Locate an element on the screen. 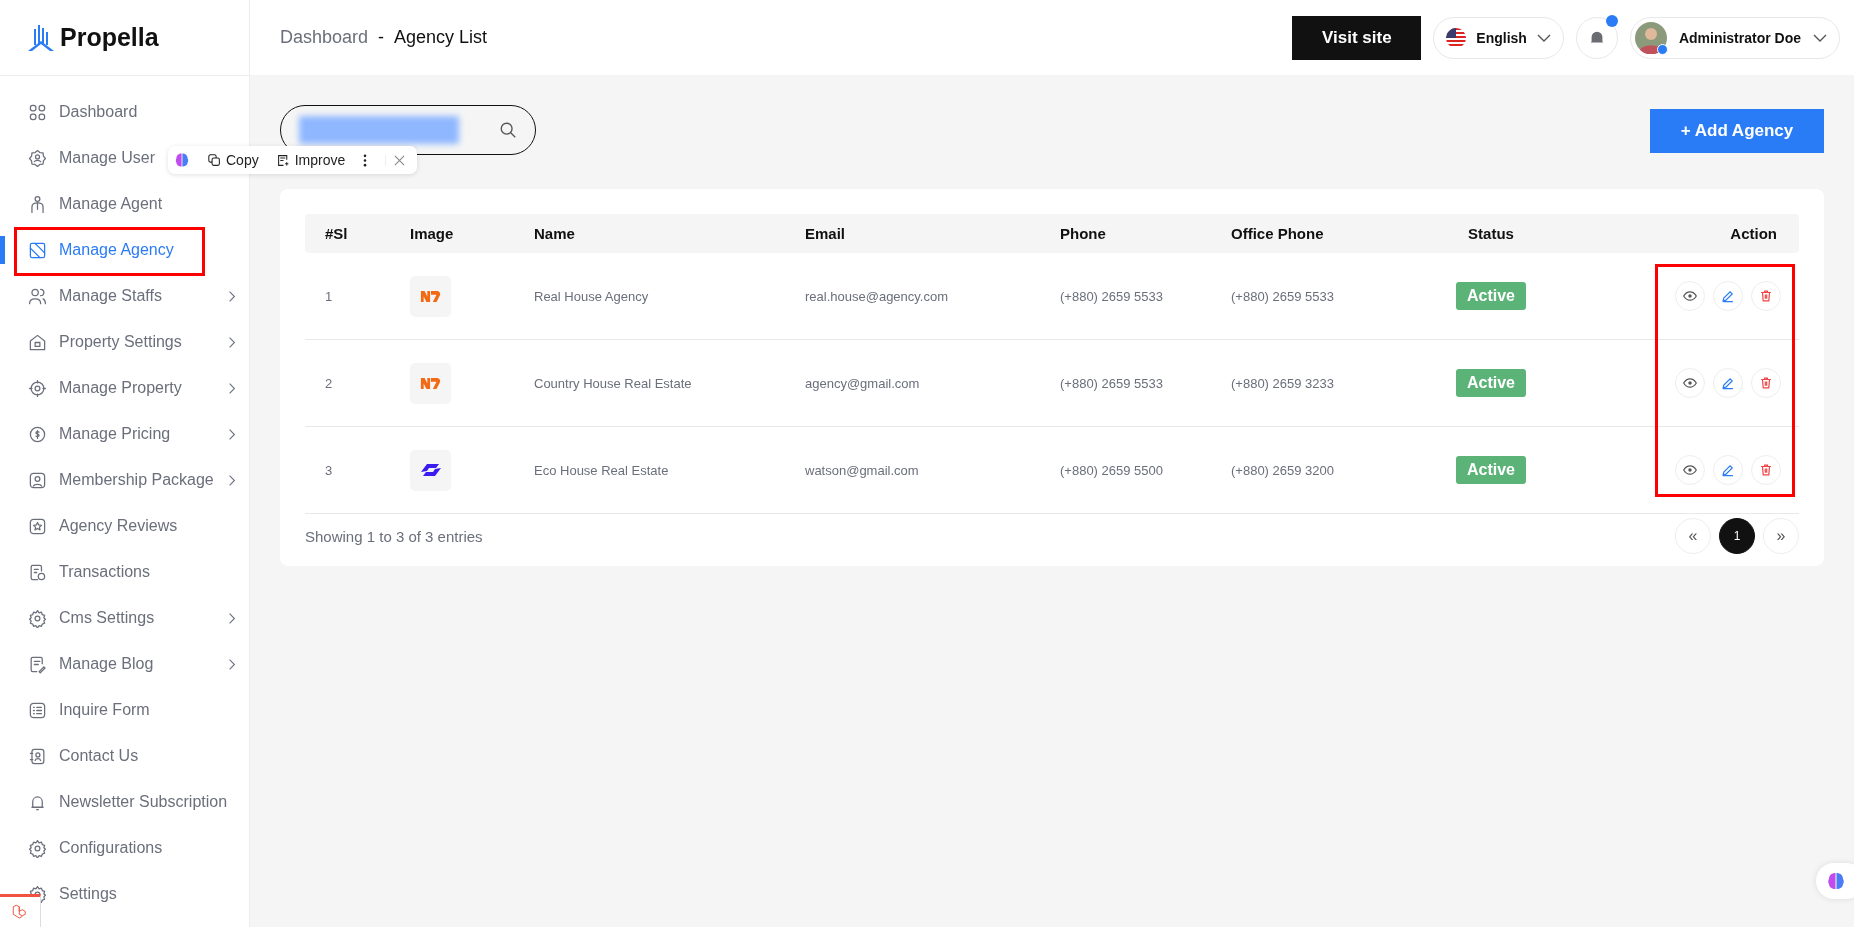 Image resolution: width=1854 pixels, height=927 pixels. entries-summary: Showing 1 to 3 of 3 entries is located at coordinates (394, 536).